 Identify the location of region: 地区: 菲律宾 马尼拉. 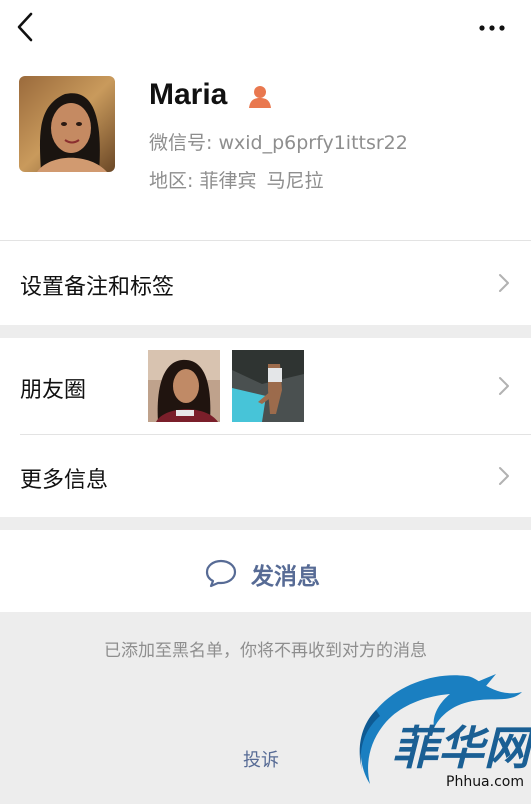
(236, 179).